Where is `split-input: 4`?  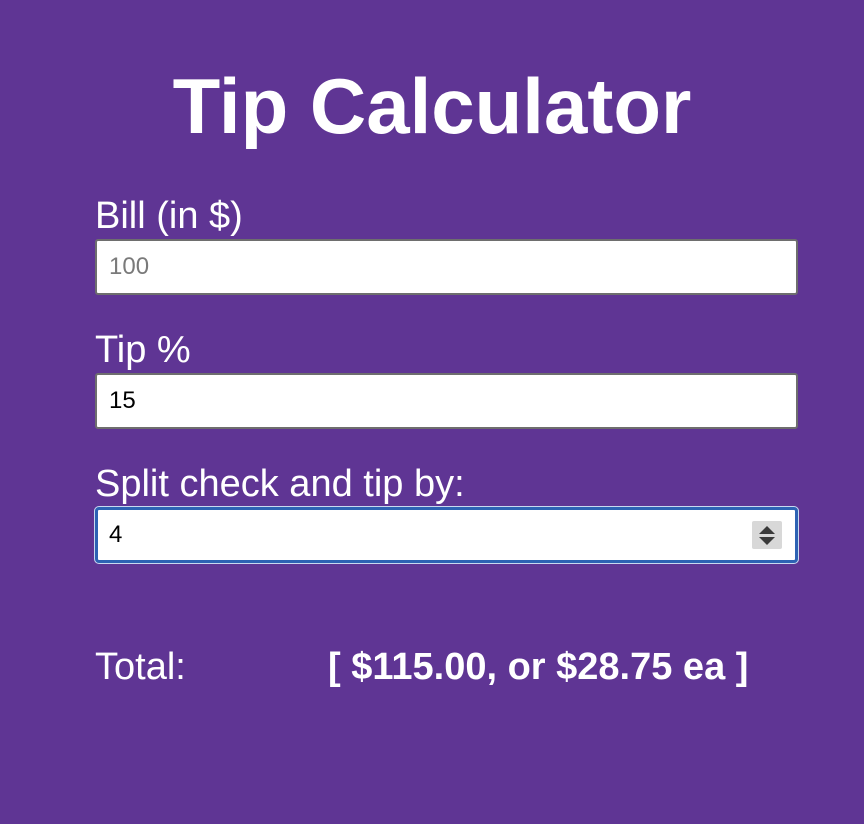 split-input: 4 is located at coordinates (446, 535).